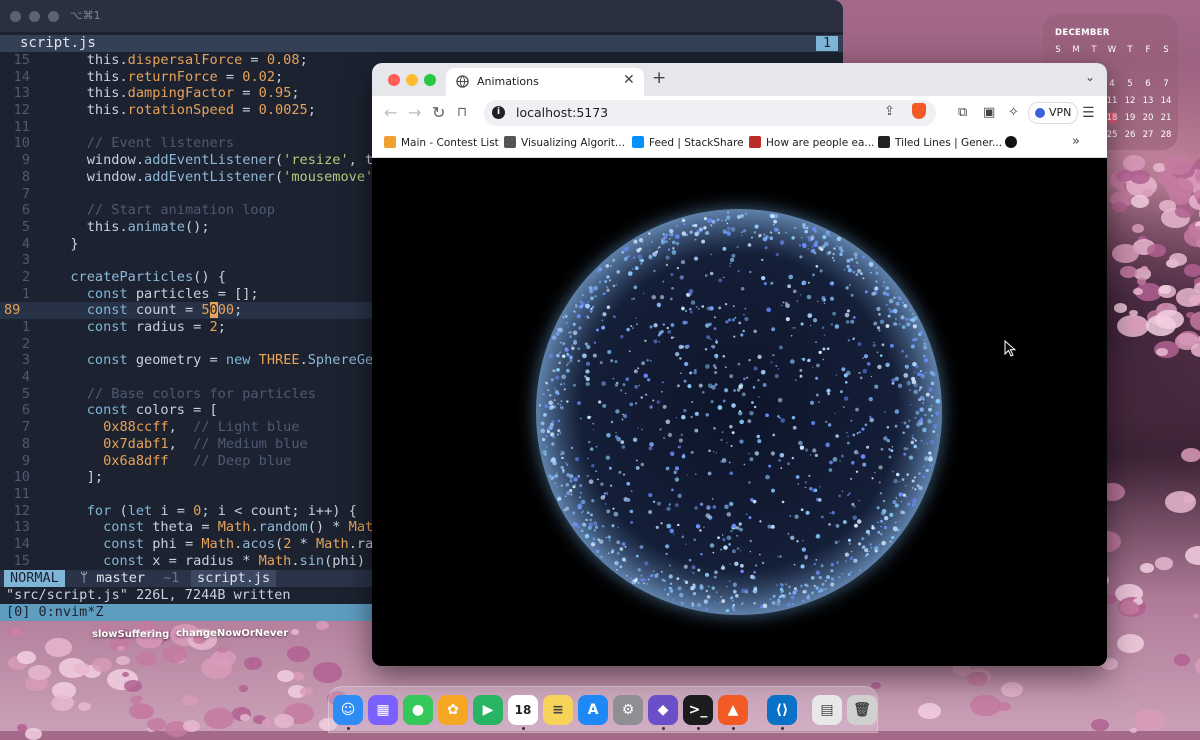  I want to click on back-icon: ←, so click(390, 112).